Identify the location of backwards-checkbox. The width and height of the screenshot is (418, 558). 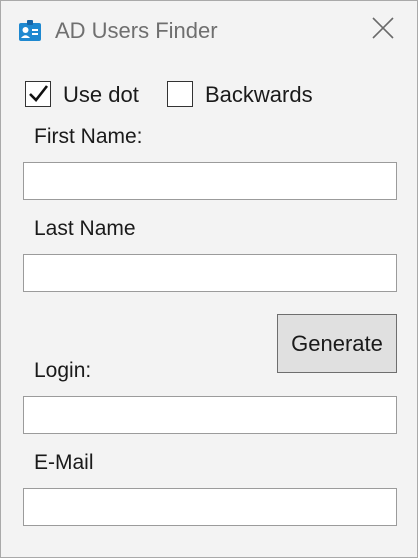
(180, 94).